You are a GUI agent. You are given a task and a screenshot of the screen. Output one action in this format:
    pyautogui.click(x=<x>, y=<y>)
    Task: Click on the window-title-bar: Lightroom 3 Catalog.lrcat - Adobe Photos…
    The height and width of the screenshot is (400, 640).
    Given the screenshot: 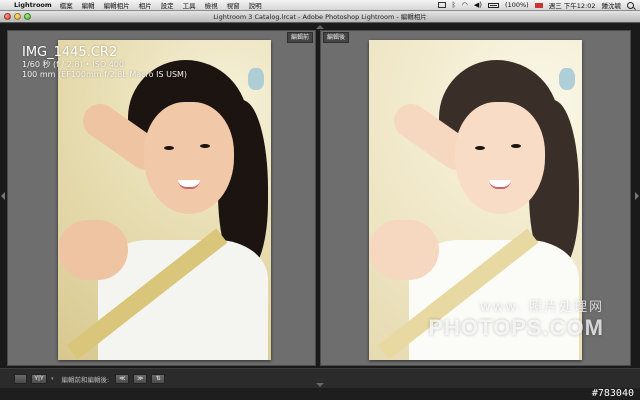 What is the action you would take?
    pyautogui.click(x=320, y=17)
    